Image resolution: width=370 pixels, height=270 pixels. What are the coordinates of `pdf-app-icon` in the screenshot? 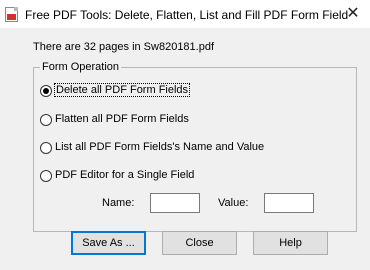 It's located at (11, 14).